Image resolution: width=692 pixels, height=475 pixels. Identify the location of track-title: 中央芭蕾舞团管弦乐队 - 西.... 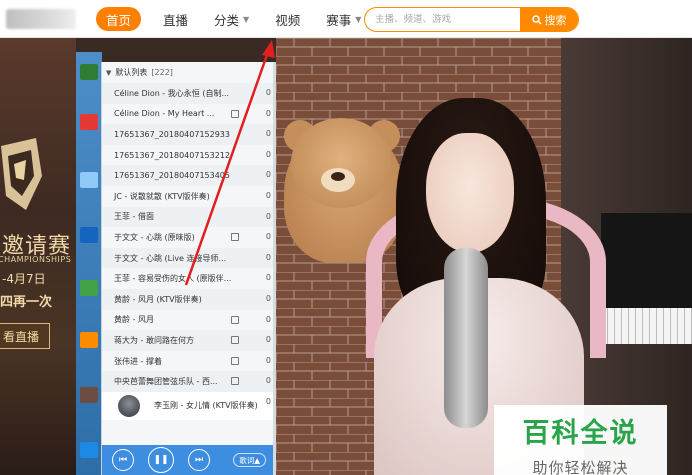
(166, 382).